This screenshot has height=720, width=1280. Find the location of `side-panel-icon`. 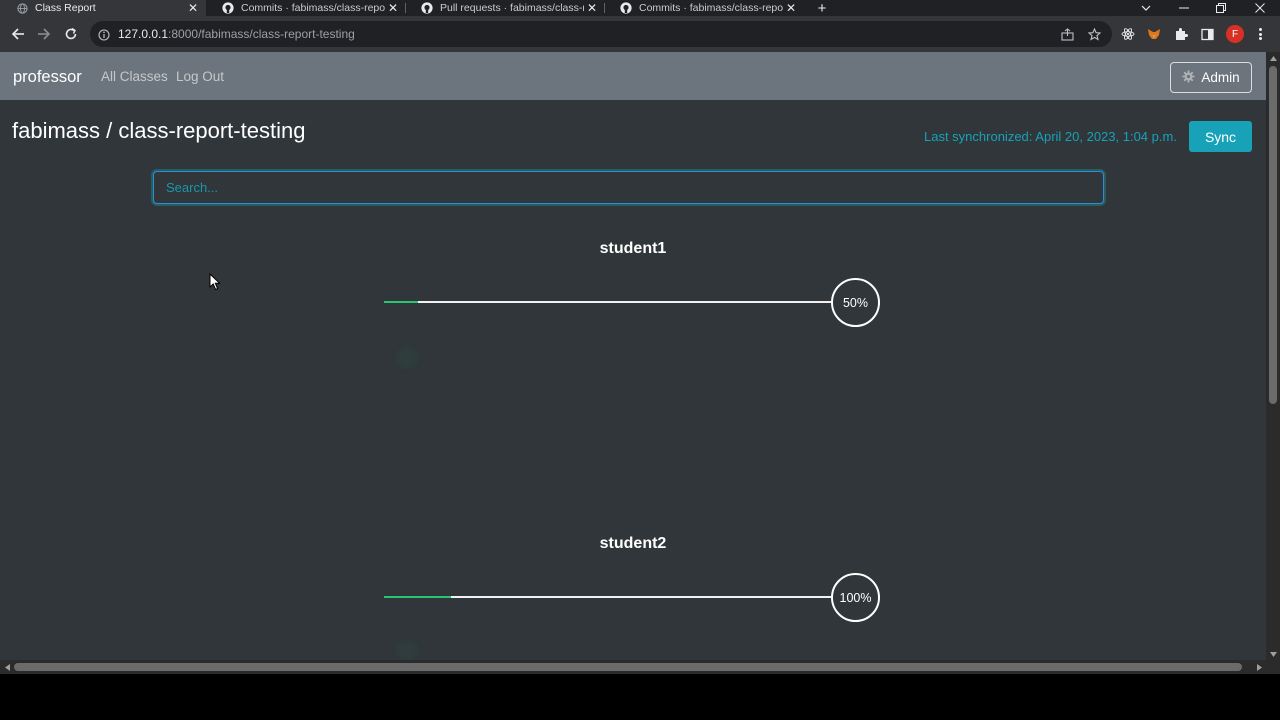

side-panel-icon is located at coordinates (1207, 34).